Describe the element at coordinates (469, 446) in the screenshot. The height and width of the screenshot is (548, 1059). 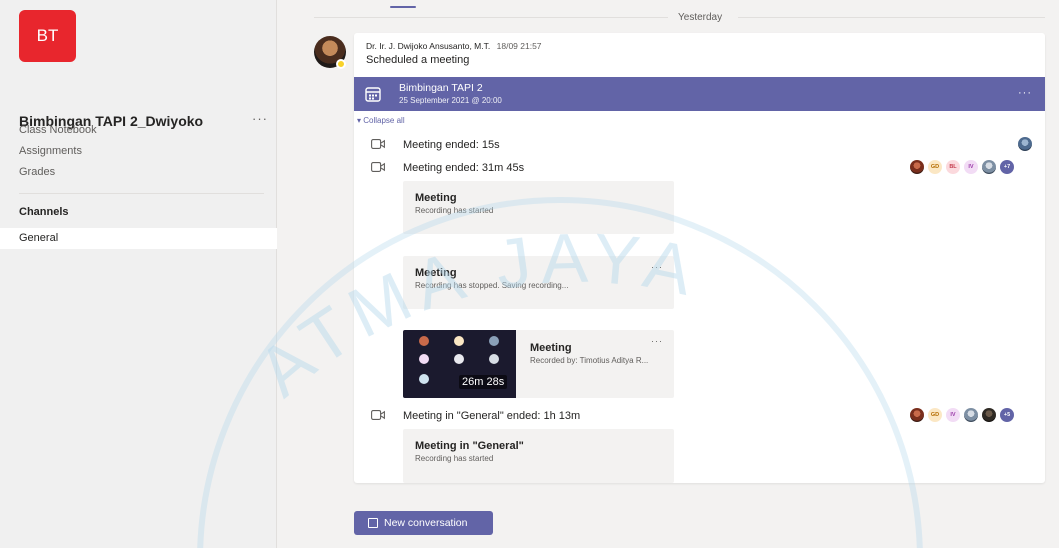
I see `activity-title: Meeting in "General"` at that location.